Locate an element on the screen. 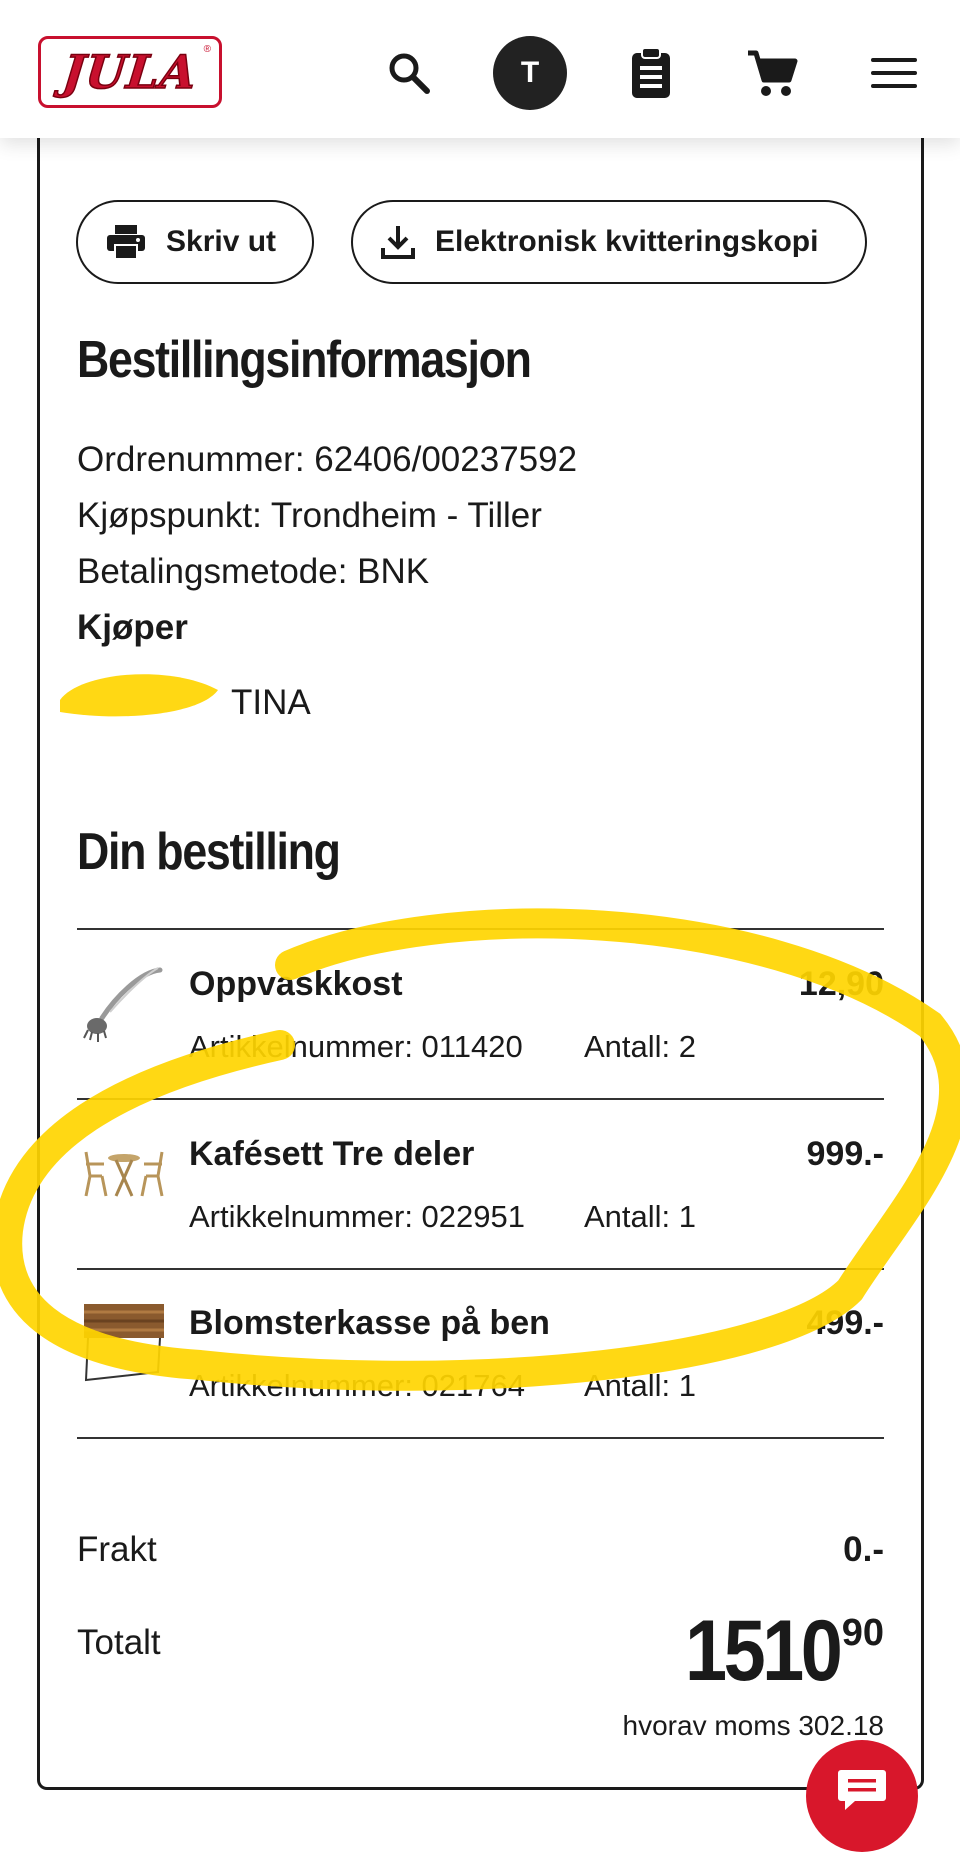  item-price: 499.- is located at coordinates (845, 1323).